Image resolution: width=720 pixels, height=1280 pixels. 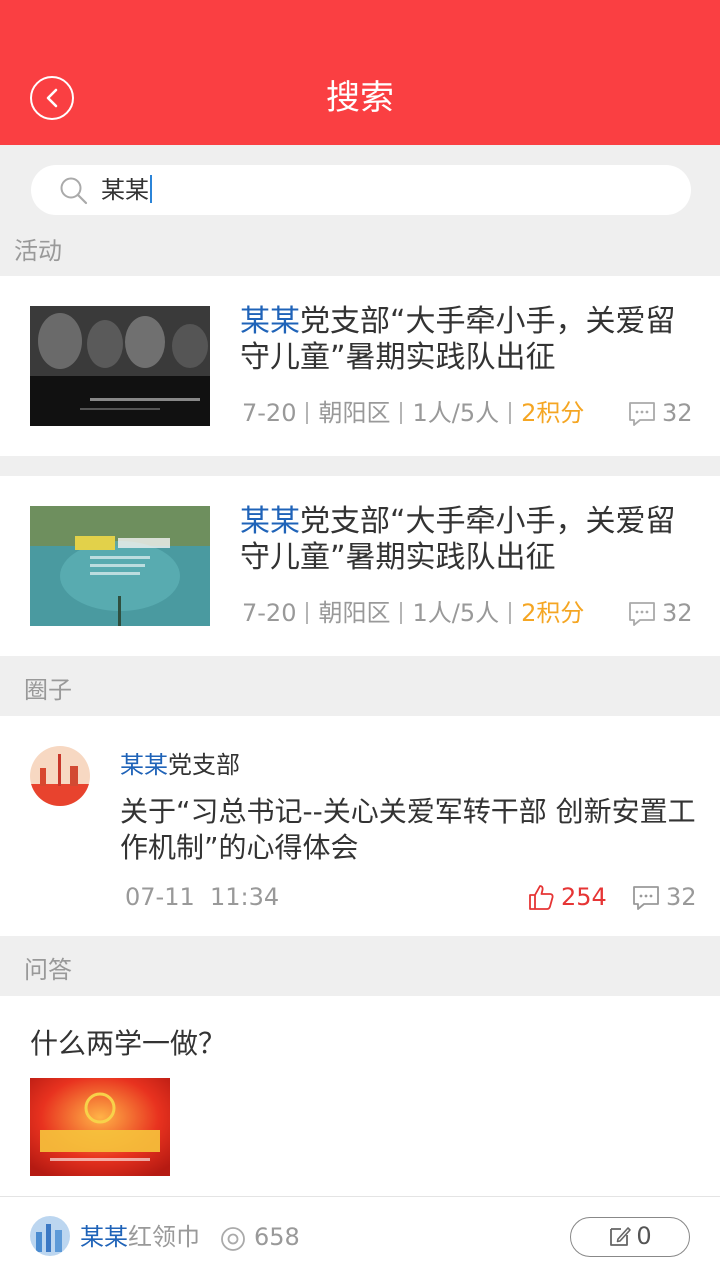 I want to click on divider, so click(x=360, y=1196).